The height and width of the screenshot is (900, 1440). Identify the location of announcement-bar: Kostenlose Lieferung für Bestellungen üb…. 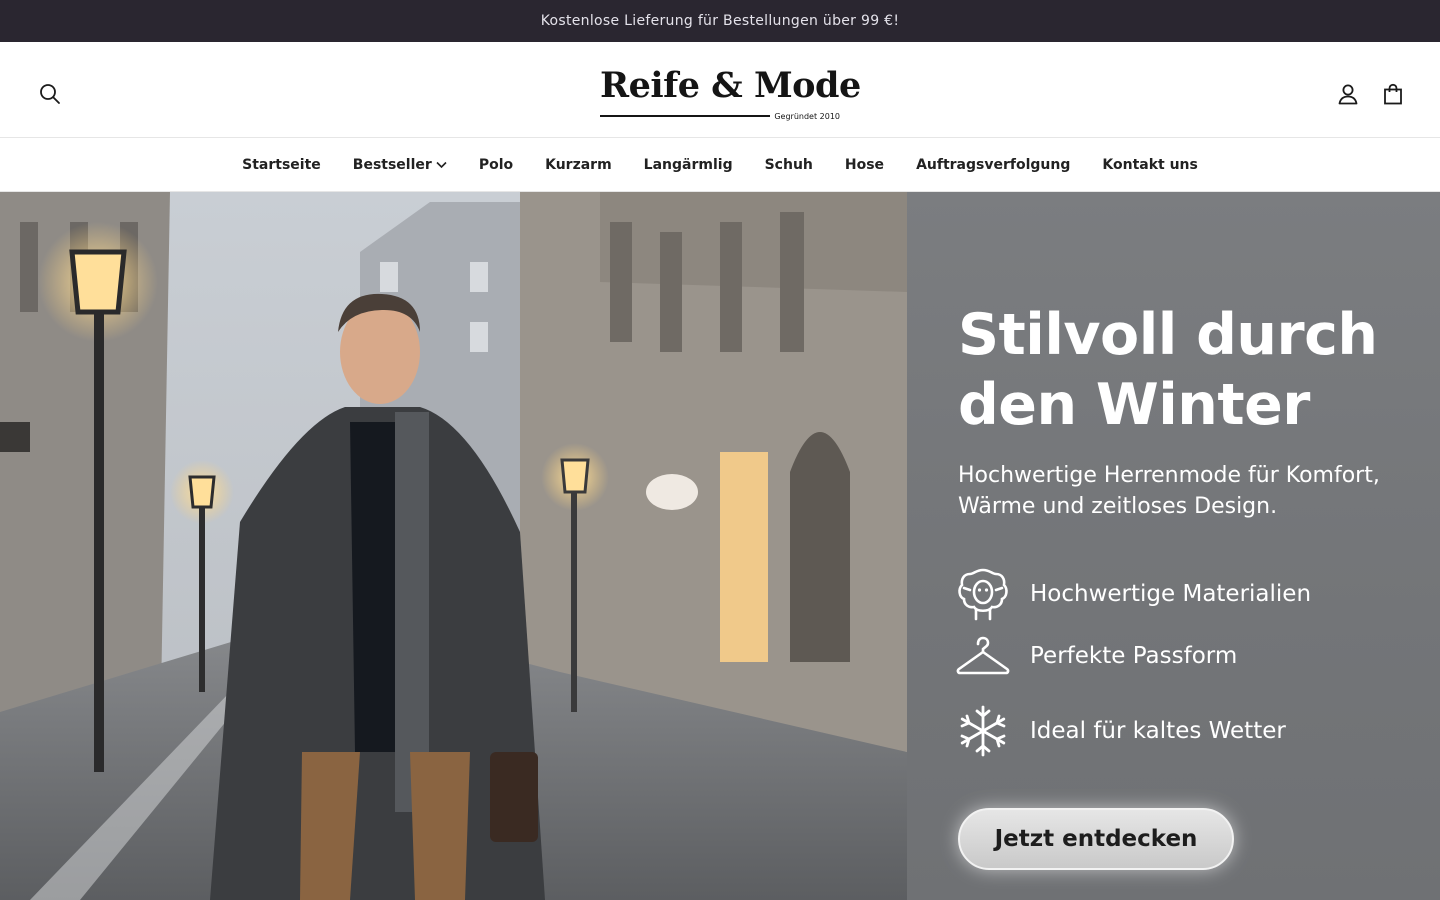
(720, 21).